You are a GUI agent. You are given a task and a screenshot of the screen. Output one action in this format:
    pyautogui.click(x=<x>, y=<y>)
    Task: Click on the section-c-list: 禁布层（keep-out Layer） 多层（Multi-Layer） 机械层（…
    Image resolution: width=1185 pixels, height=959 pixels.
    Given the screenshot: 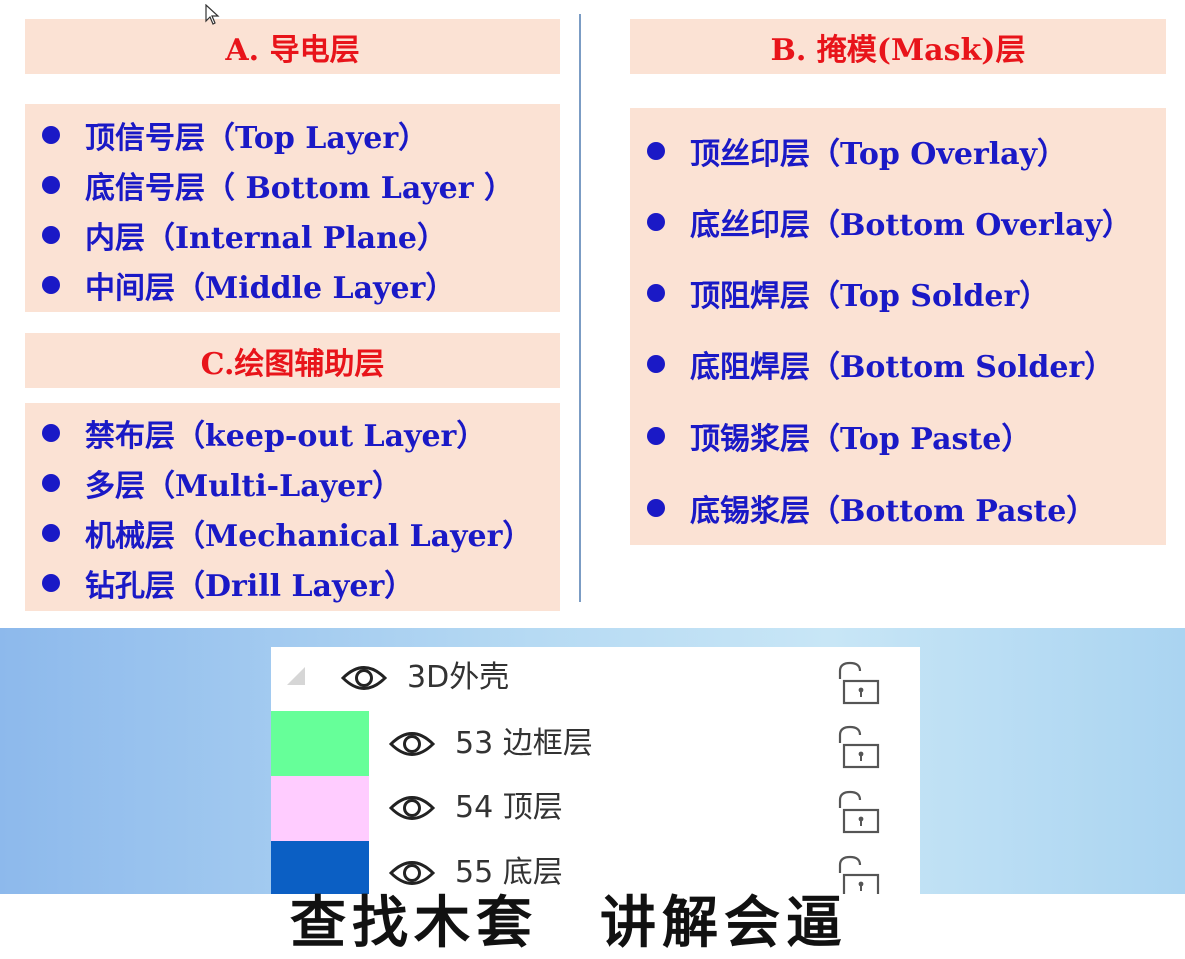 What is the action you would take?
    pyautogui.click(x=292, y=507)
    